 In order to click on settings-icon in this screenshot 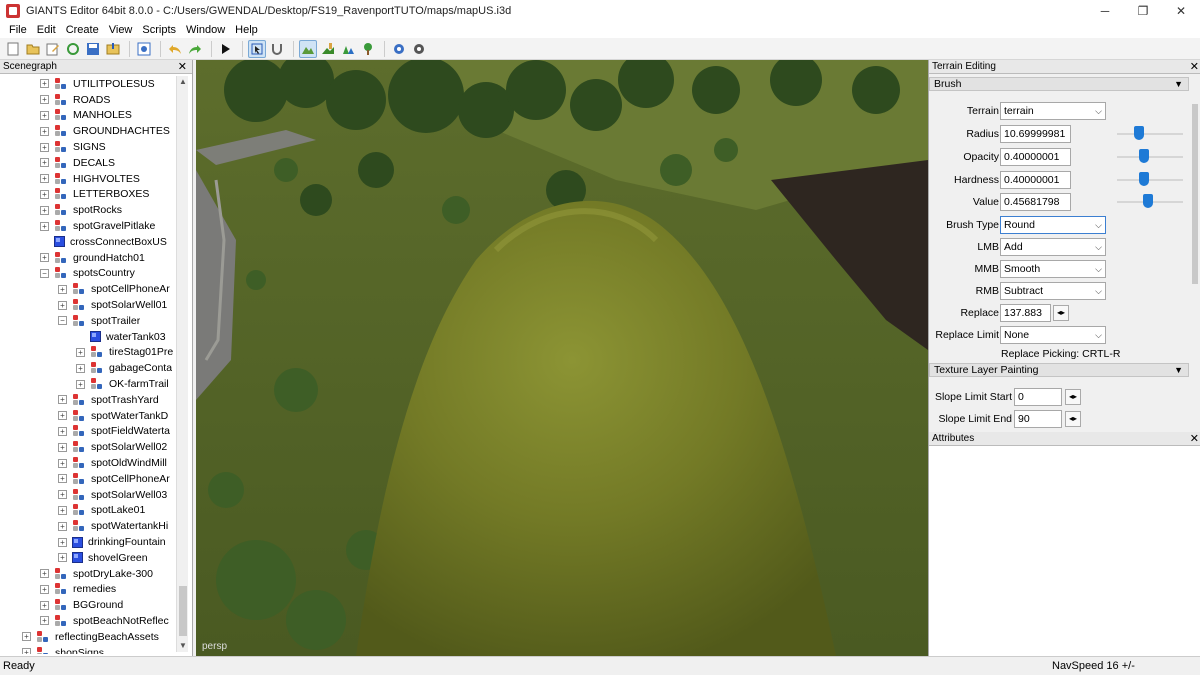, I will do `click(399, 49)`.